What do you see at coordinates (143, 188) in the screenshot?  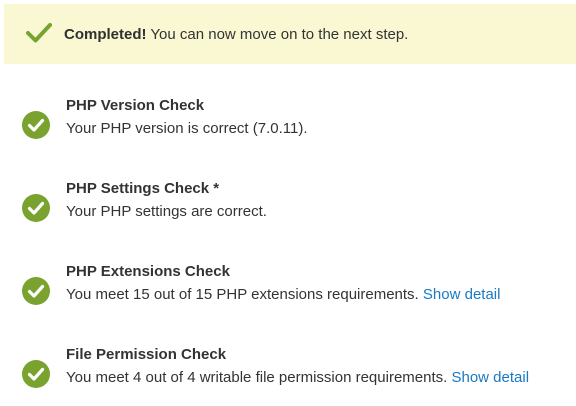 I see `check-title: PHP Settings Check *` at bounding box center [143, 188].